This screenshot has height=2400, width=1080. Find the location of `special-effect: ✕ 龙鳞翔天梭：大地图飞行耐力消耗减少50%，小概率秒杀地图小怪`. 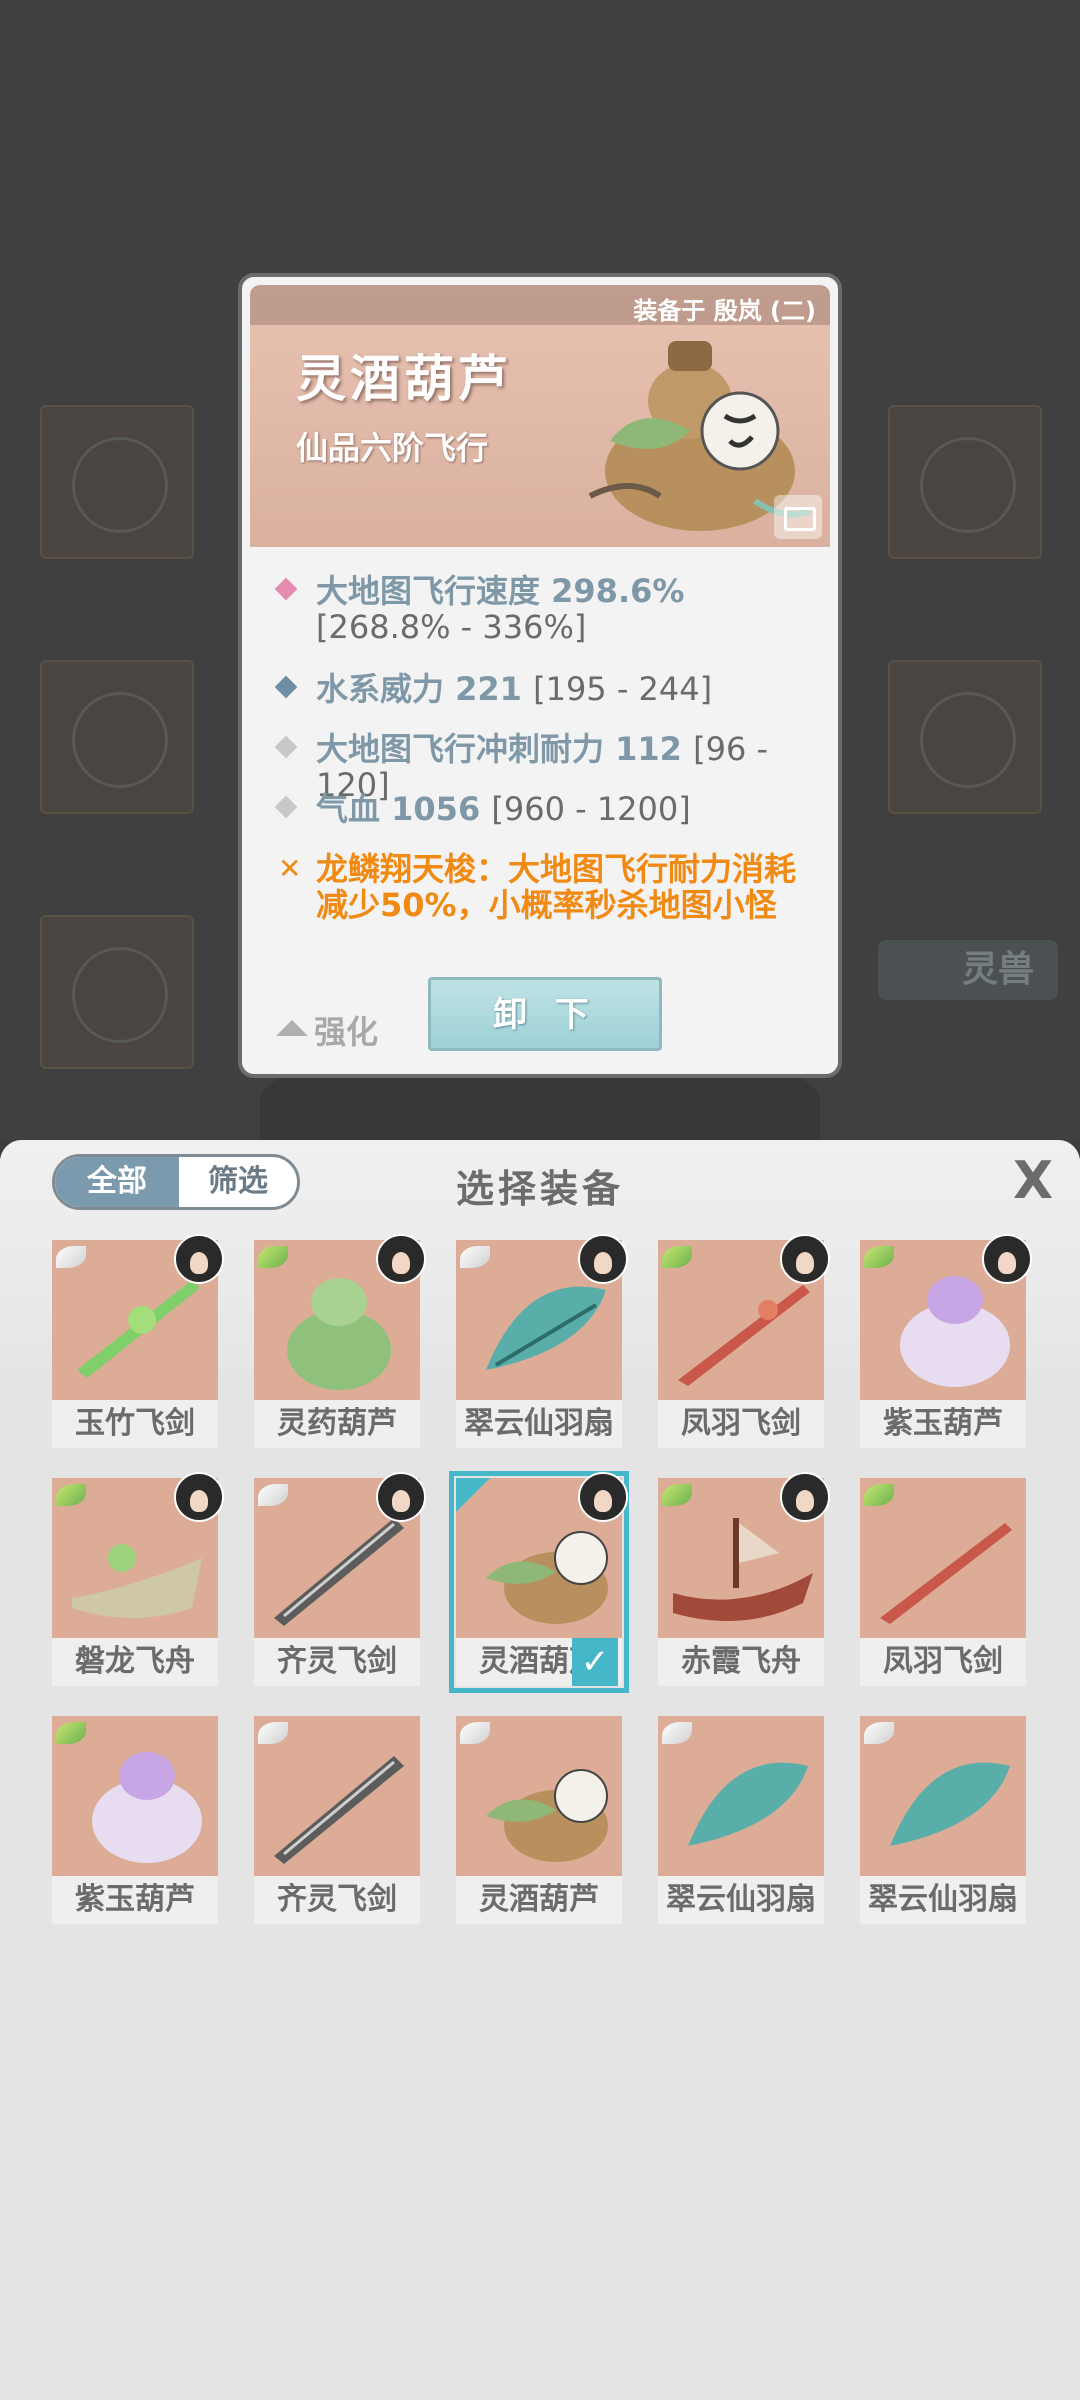

special-effect: ✕ 龙鳞翔天梭：大地图飞行耐力消耗减少50%，小概率秒杀地图小怪 is located at coordinates (548, 887).